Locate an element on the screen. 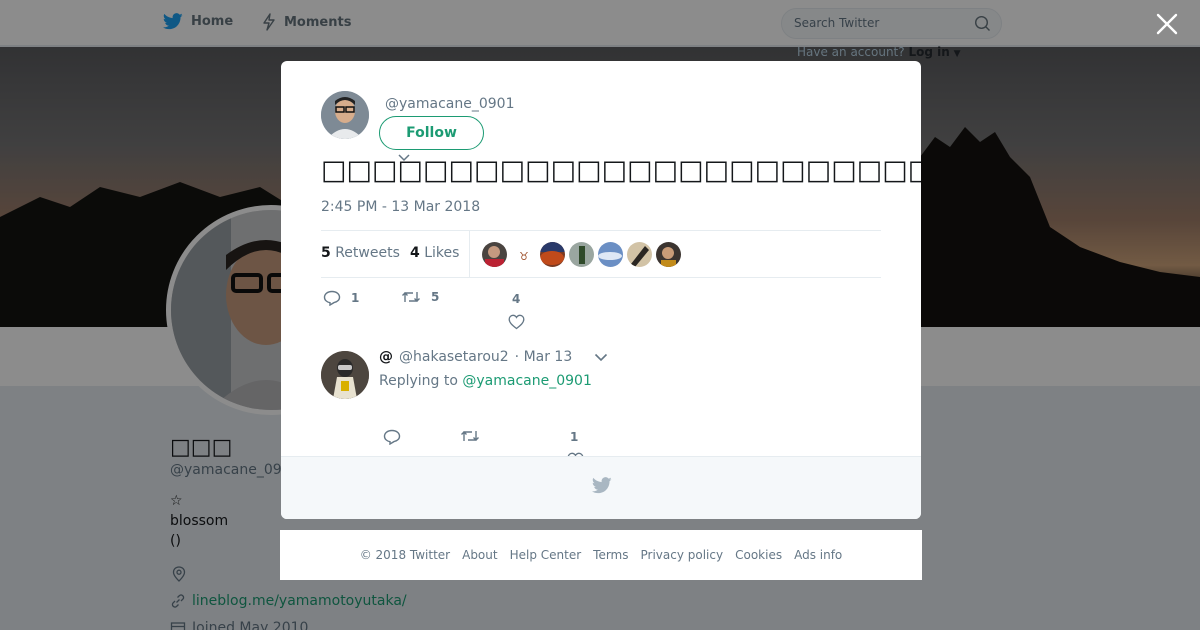  heart-icon is located at coordinates (516, 322).